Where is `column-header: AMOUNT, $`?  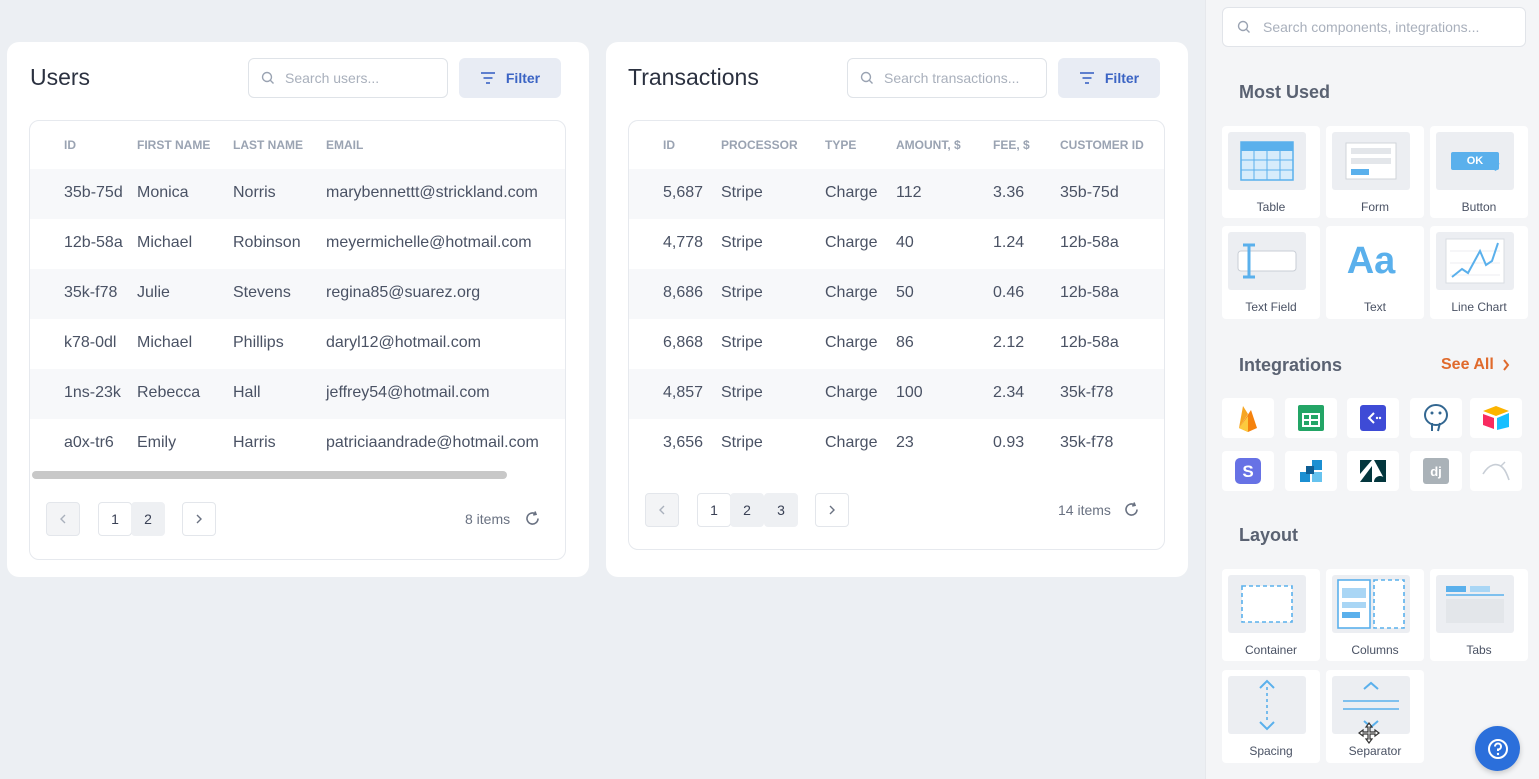
column-header: AMOUNT, $ is located at coordinates (928, 145).